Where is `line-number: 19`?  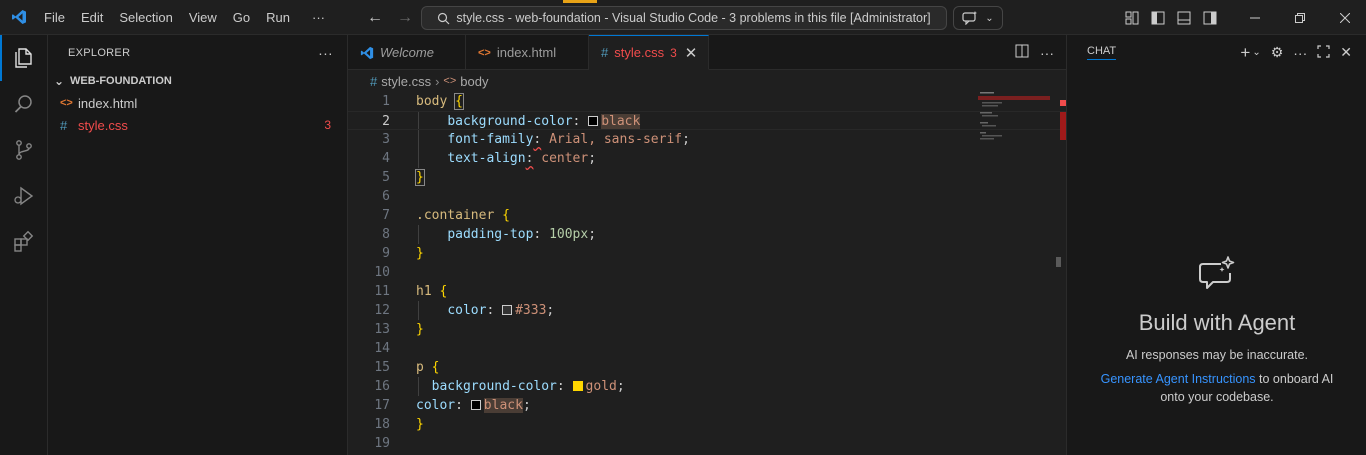 line-number: 19 is located at coordinates (382, 443).